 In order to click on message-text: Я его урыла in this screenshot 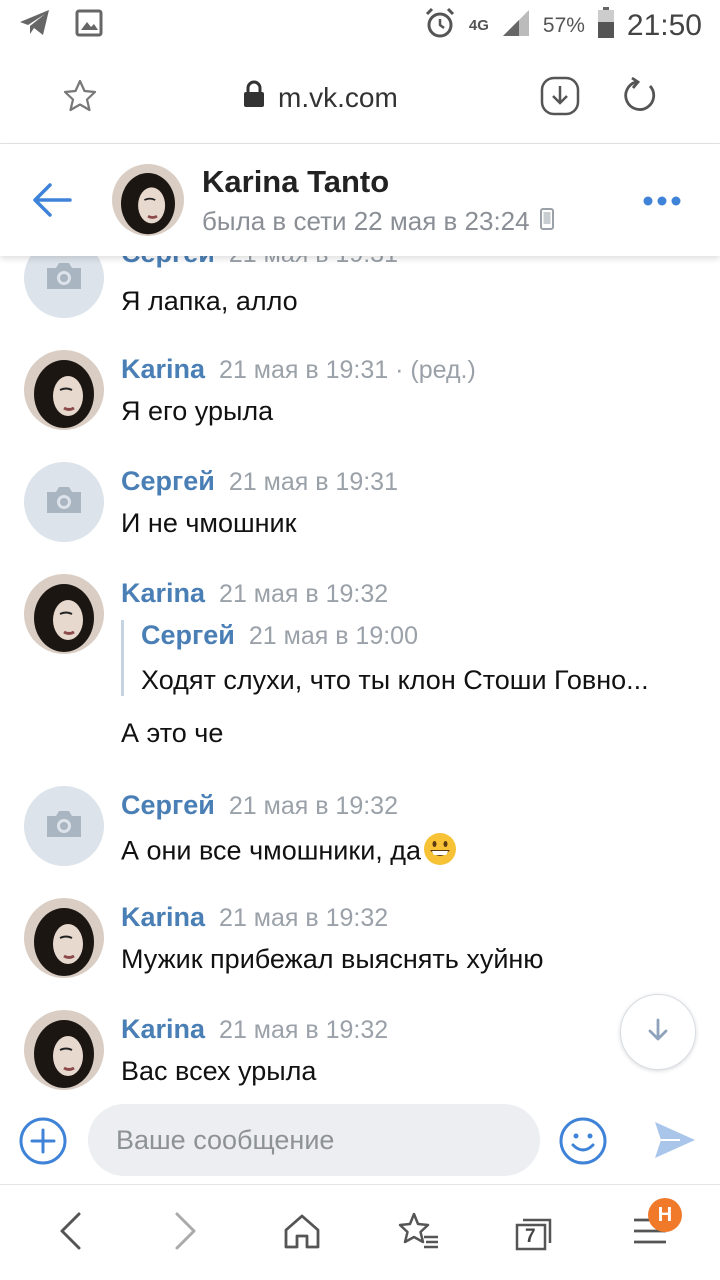, I will do `click(197, 411)`.